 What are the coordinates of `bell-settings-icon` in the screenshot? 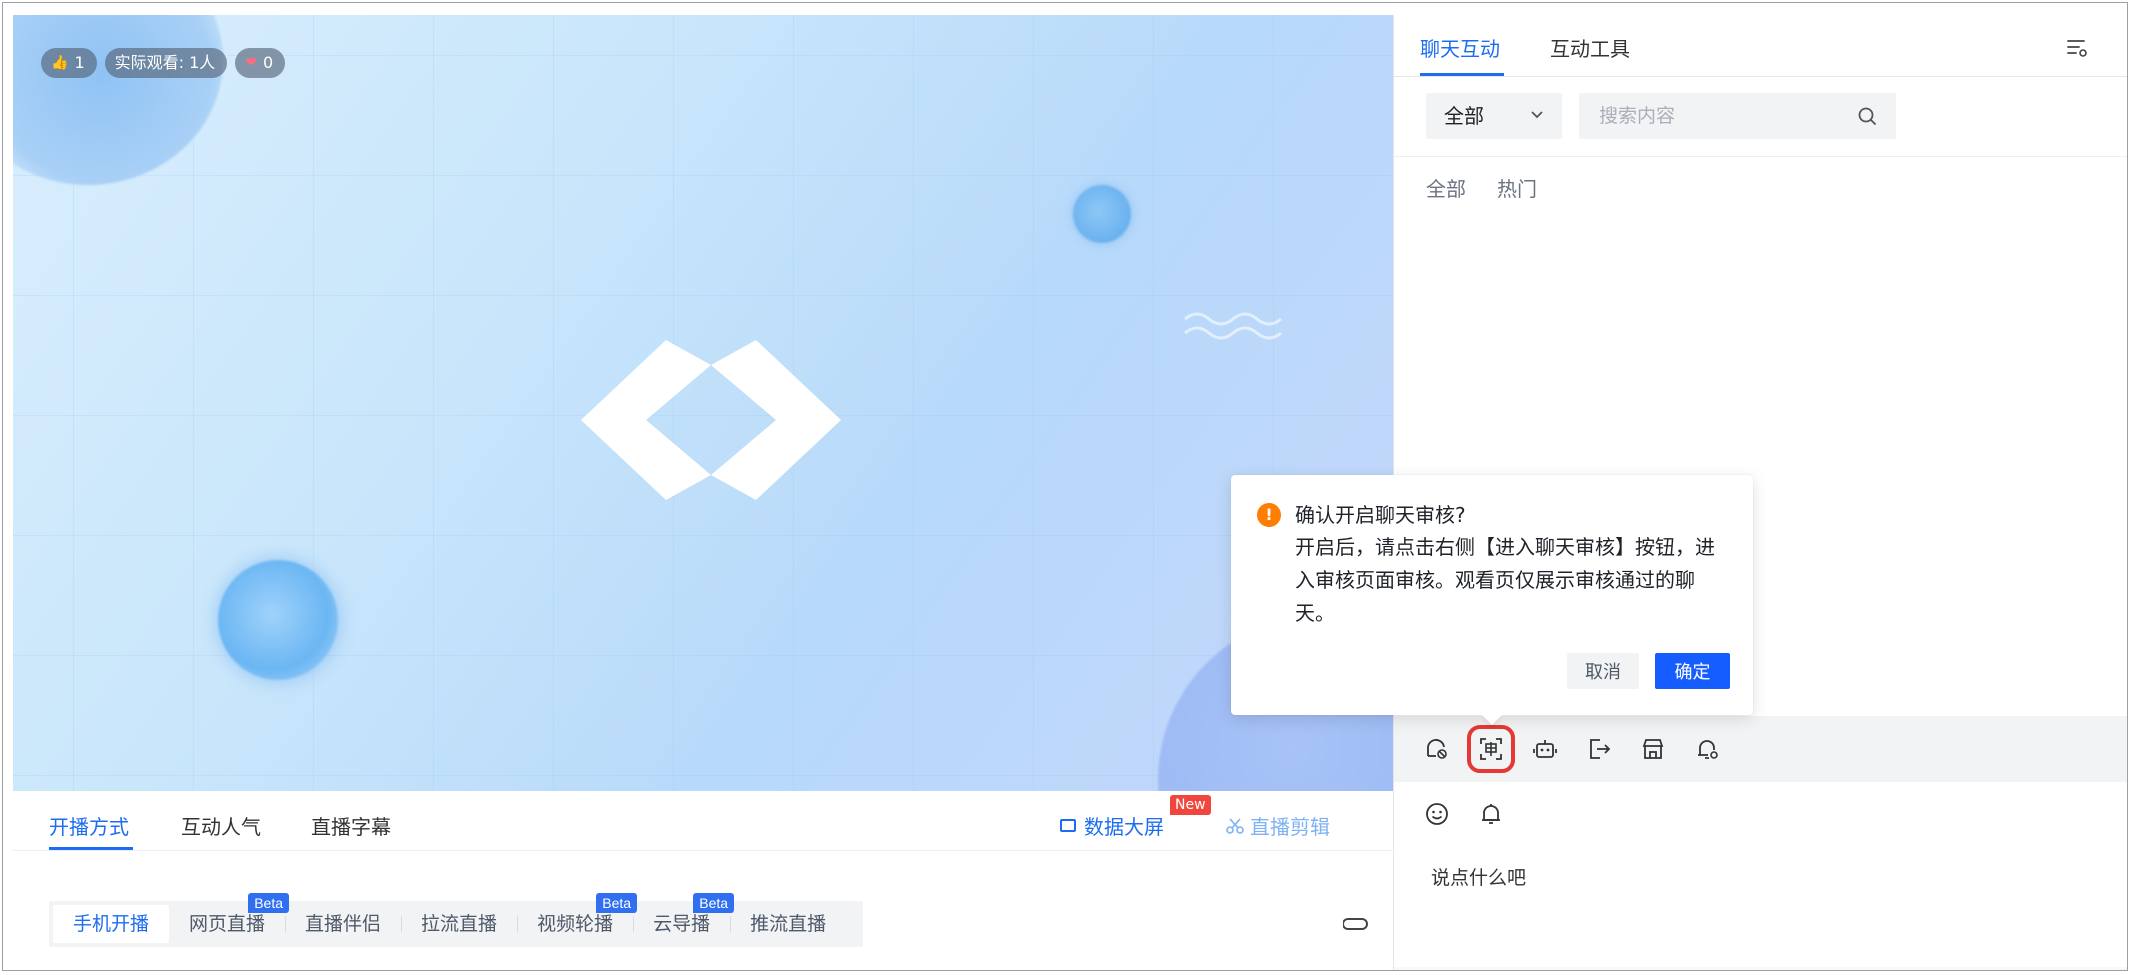 It's located at (1707, 749).